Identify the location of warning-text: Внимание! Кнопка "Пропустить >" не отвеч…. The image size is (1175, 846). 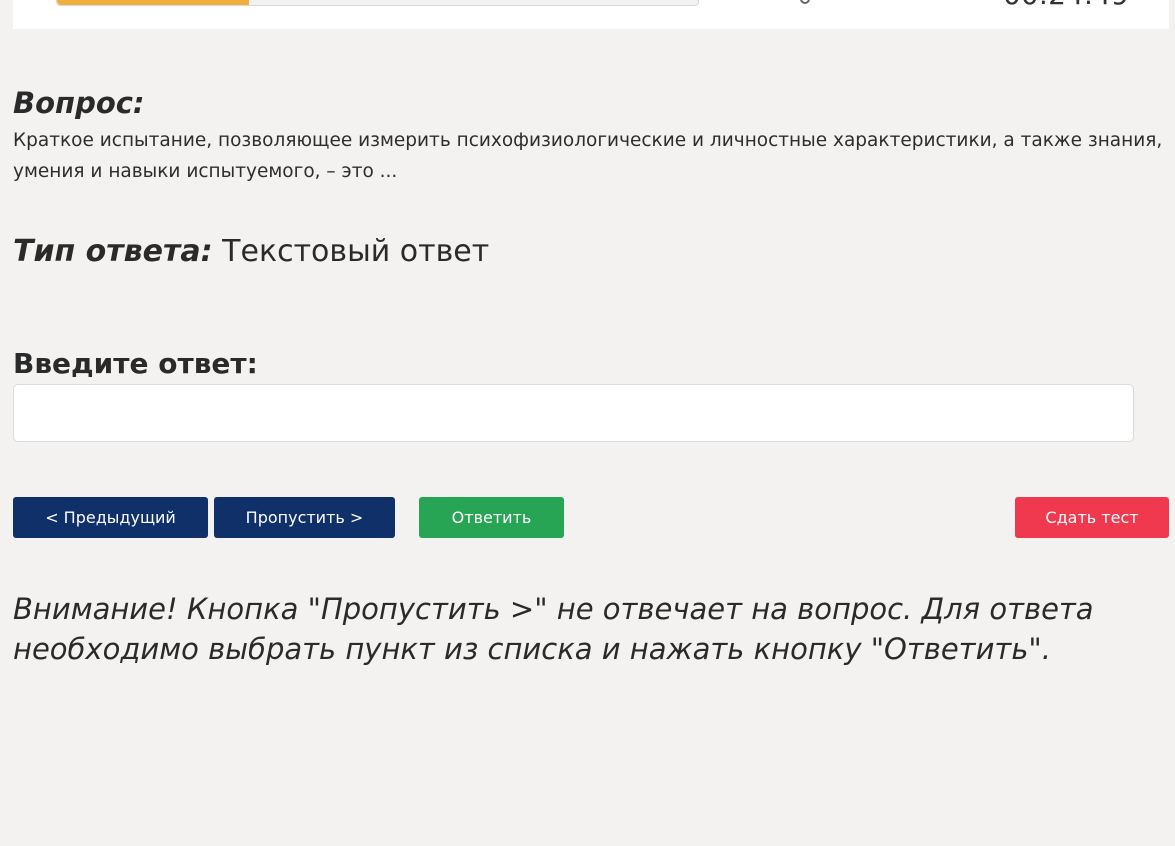
(553, 629).